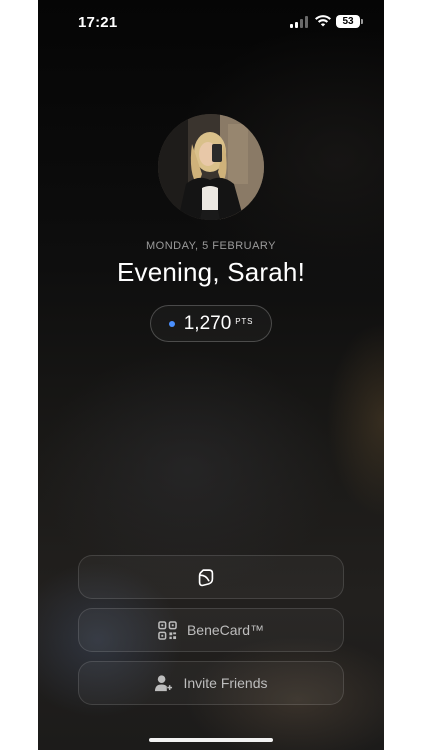 The image size is (422, 750). Describe the element at coordinates (207, 323) in the screenshot. I see `points-value: 1,270` at that location.